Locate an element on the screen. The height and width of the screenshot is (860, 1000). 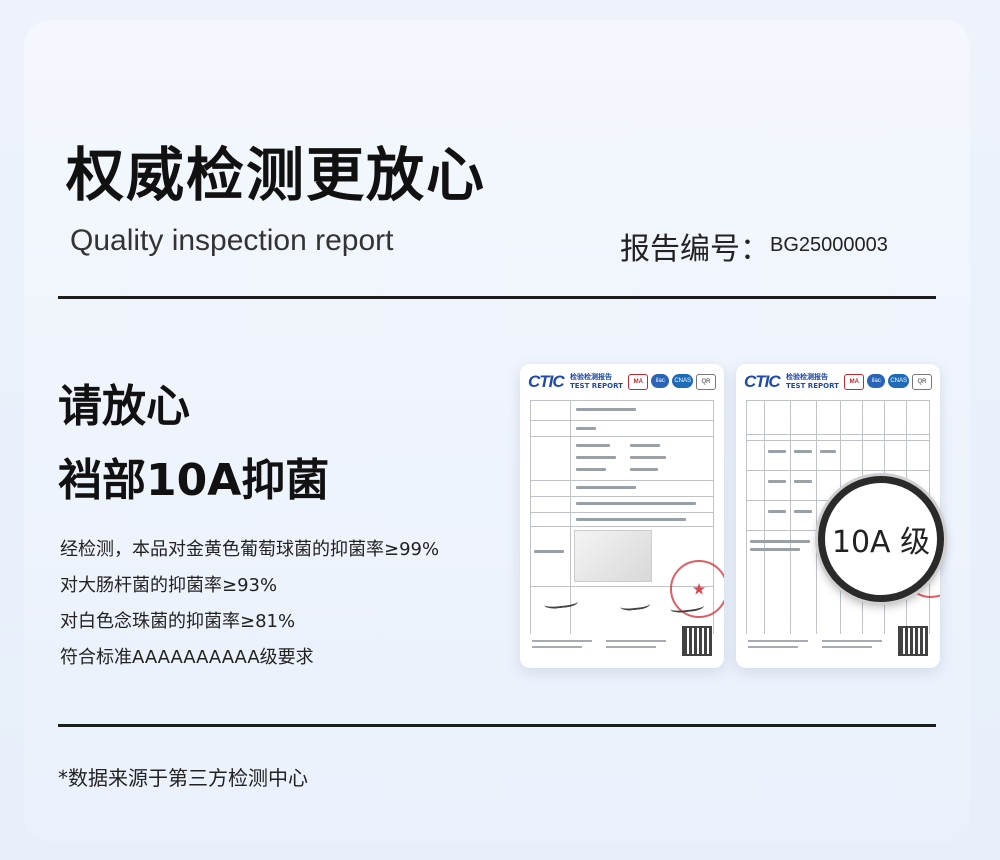
top-divider is located at coordinates (497, 297).